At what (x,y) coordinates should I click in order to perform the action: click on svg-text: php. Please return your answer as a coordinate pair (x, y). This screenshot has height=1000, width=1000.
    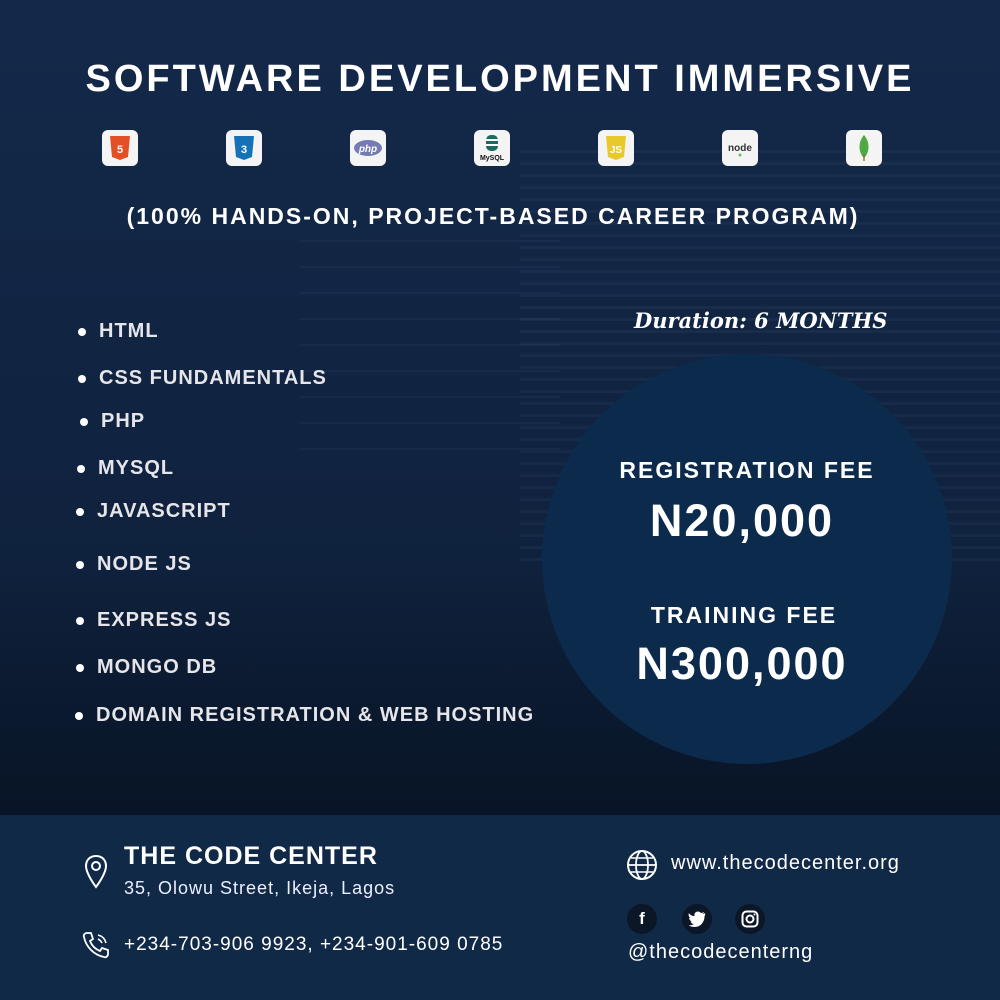
    Looking at the image, I should click on (367, 149).